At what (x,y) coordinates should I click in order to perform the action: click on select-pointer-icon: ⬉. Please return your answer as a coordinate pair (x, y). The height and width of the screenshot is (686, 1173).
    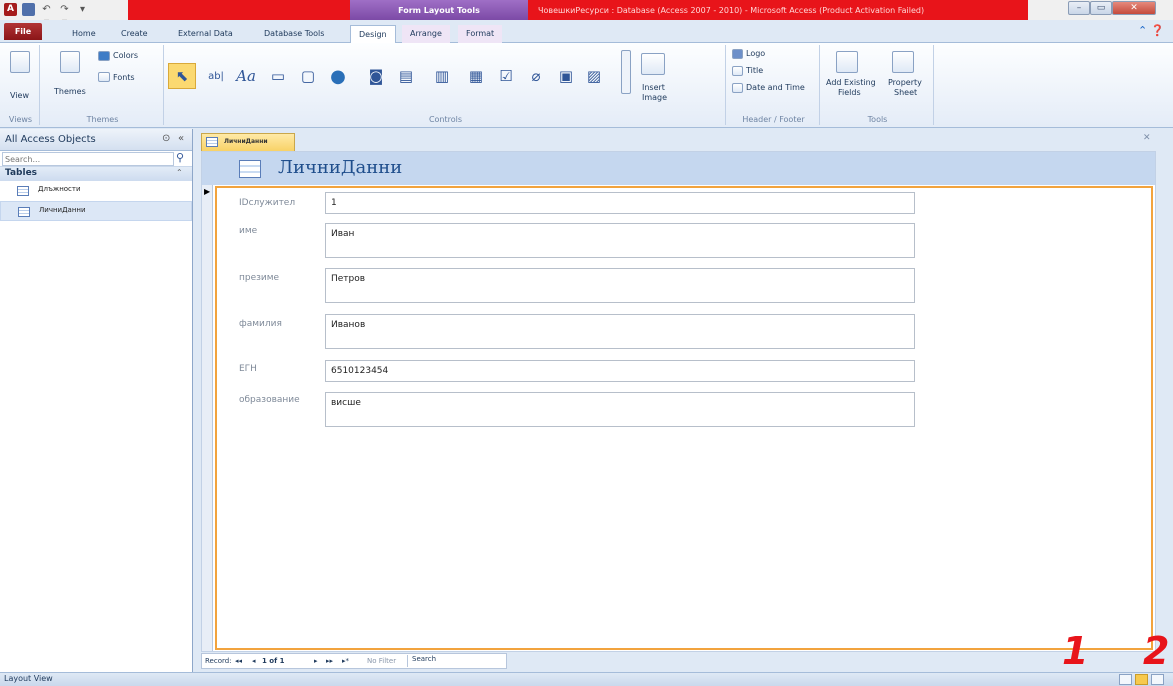
    Looking at the image, I should click on (182, 76).